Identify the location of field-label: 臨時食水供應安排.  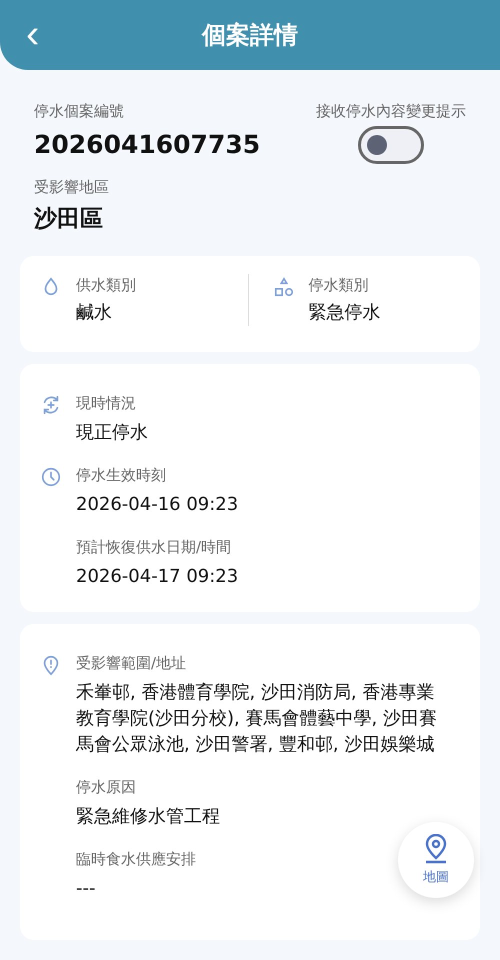
(136, 859).